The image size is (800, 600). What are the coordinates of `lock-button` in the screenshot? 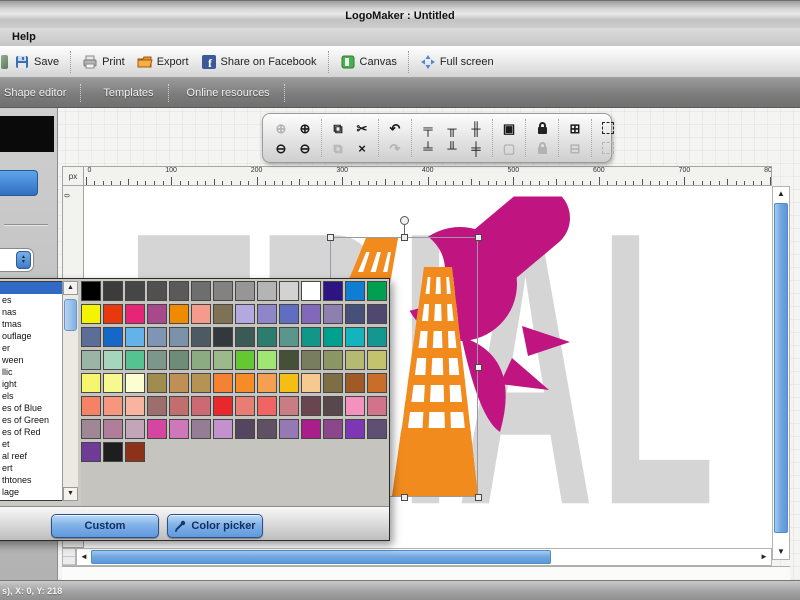 It's located at (542, 128).